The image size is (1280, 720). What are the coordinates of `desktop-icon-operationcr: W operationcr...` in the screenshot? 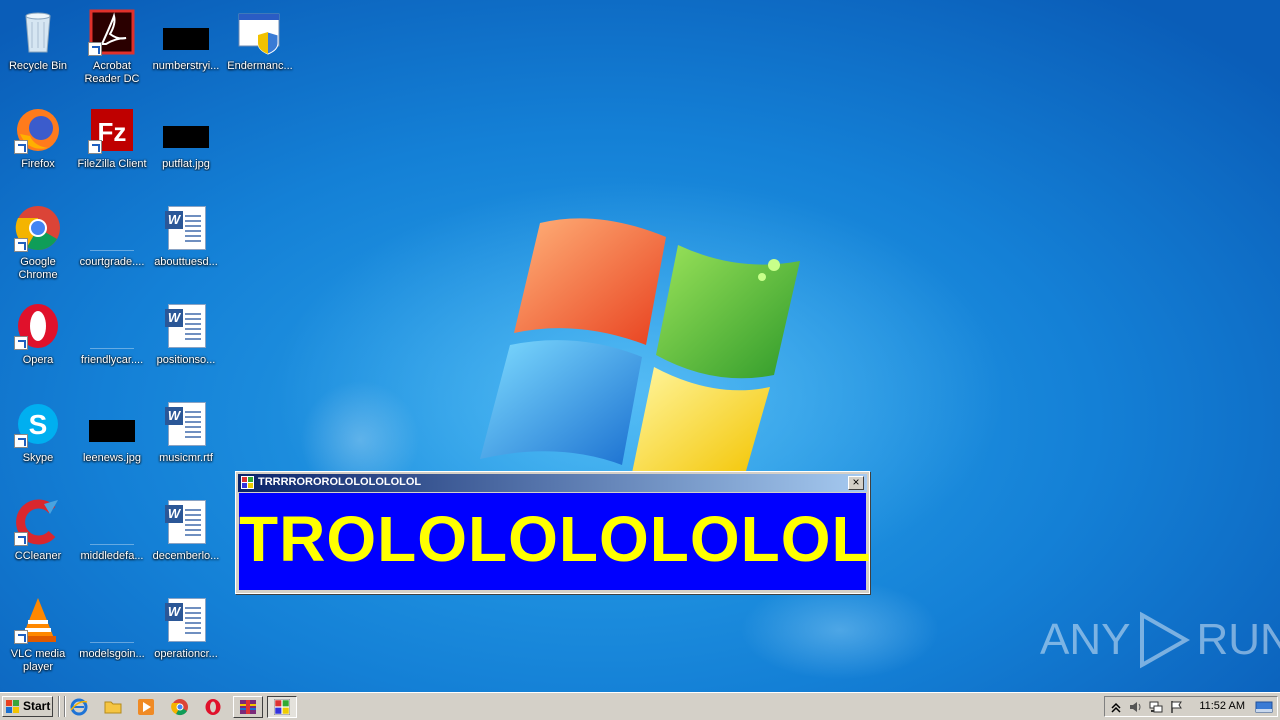 It's located at (186, 639).